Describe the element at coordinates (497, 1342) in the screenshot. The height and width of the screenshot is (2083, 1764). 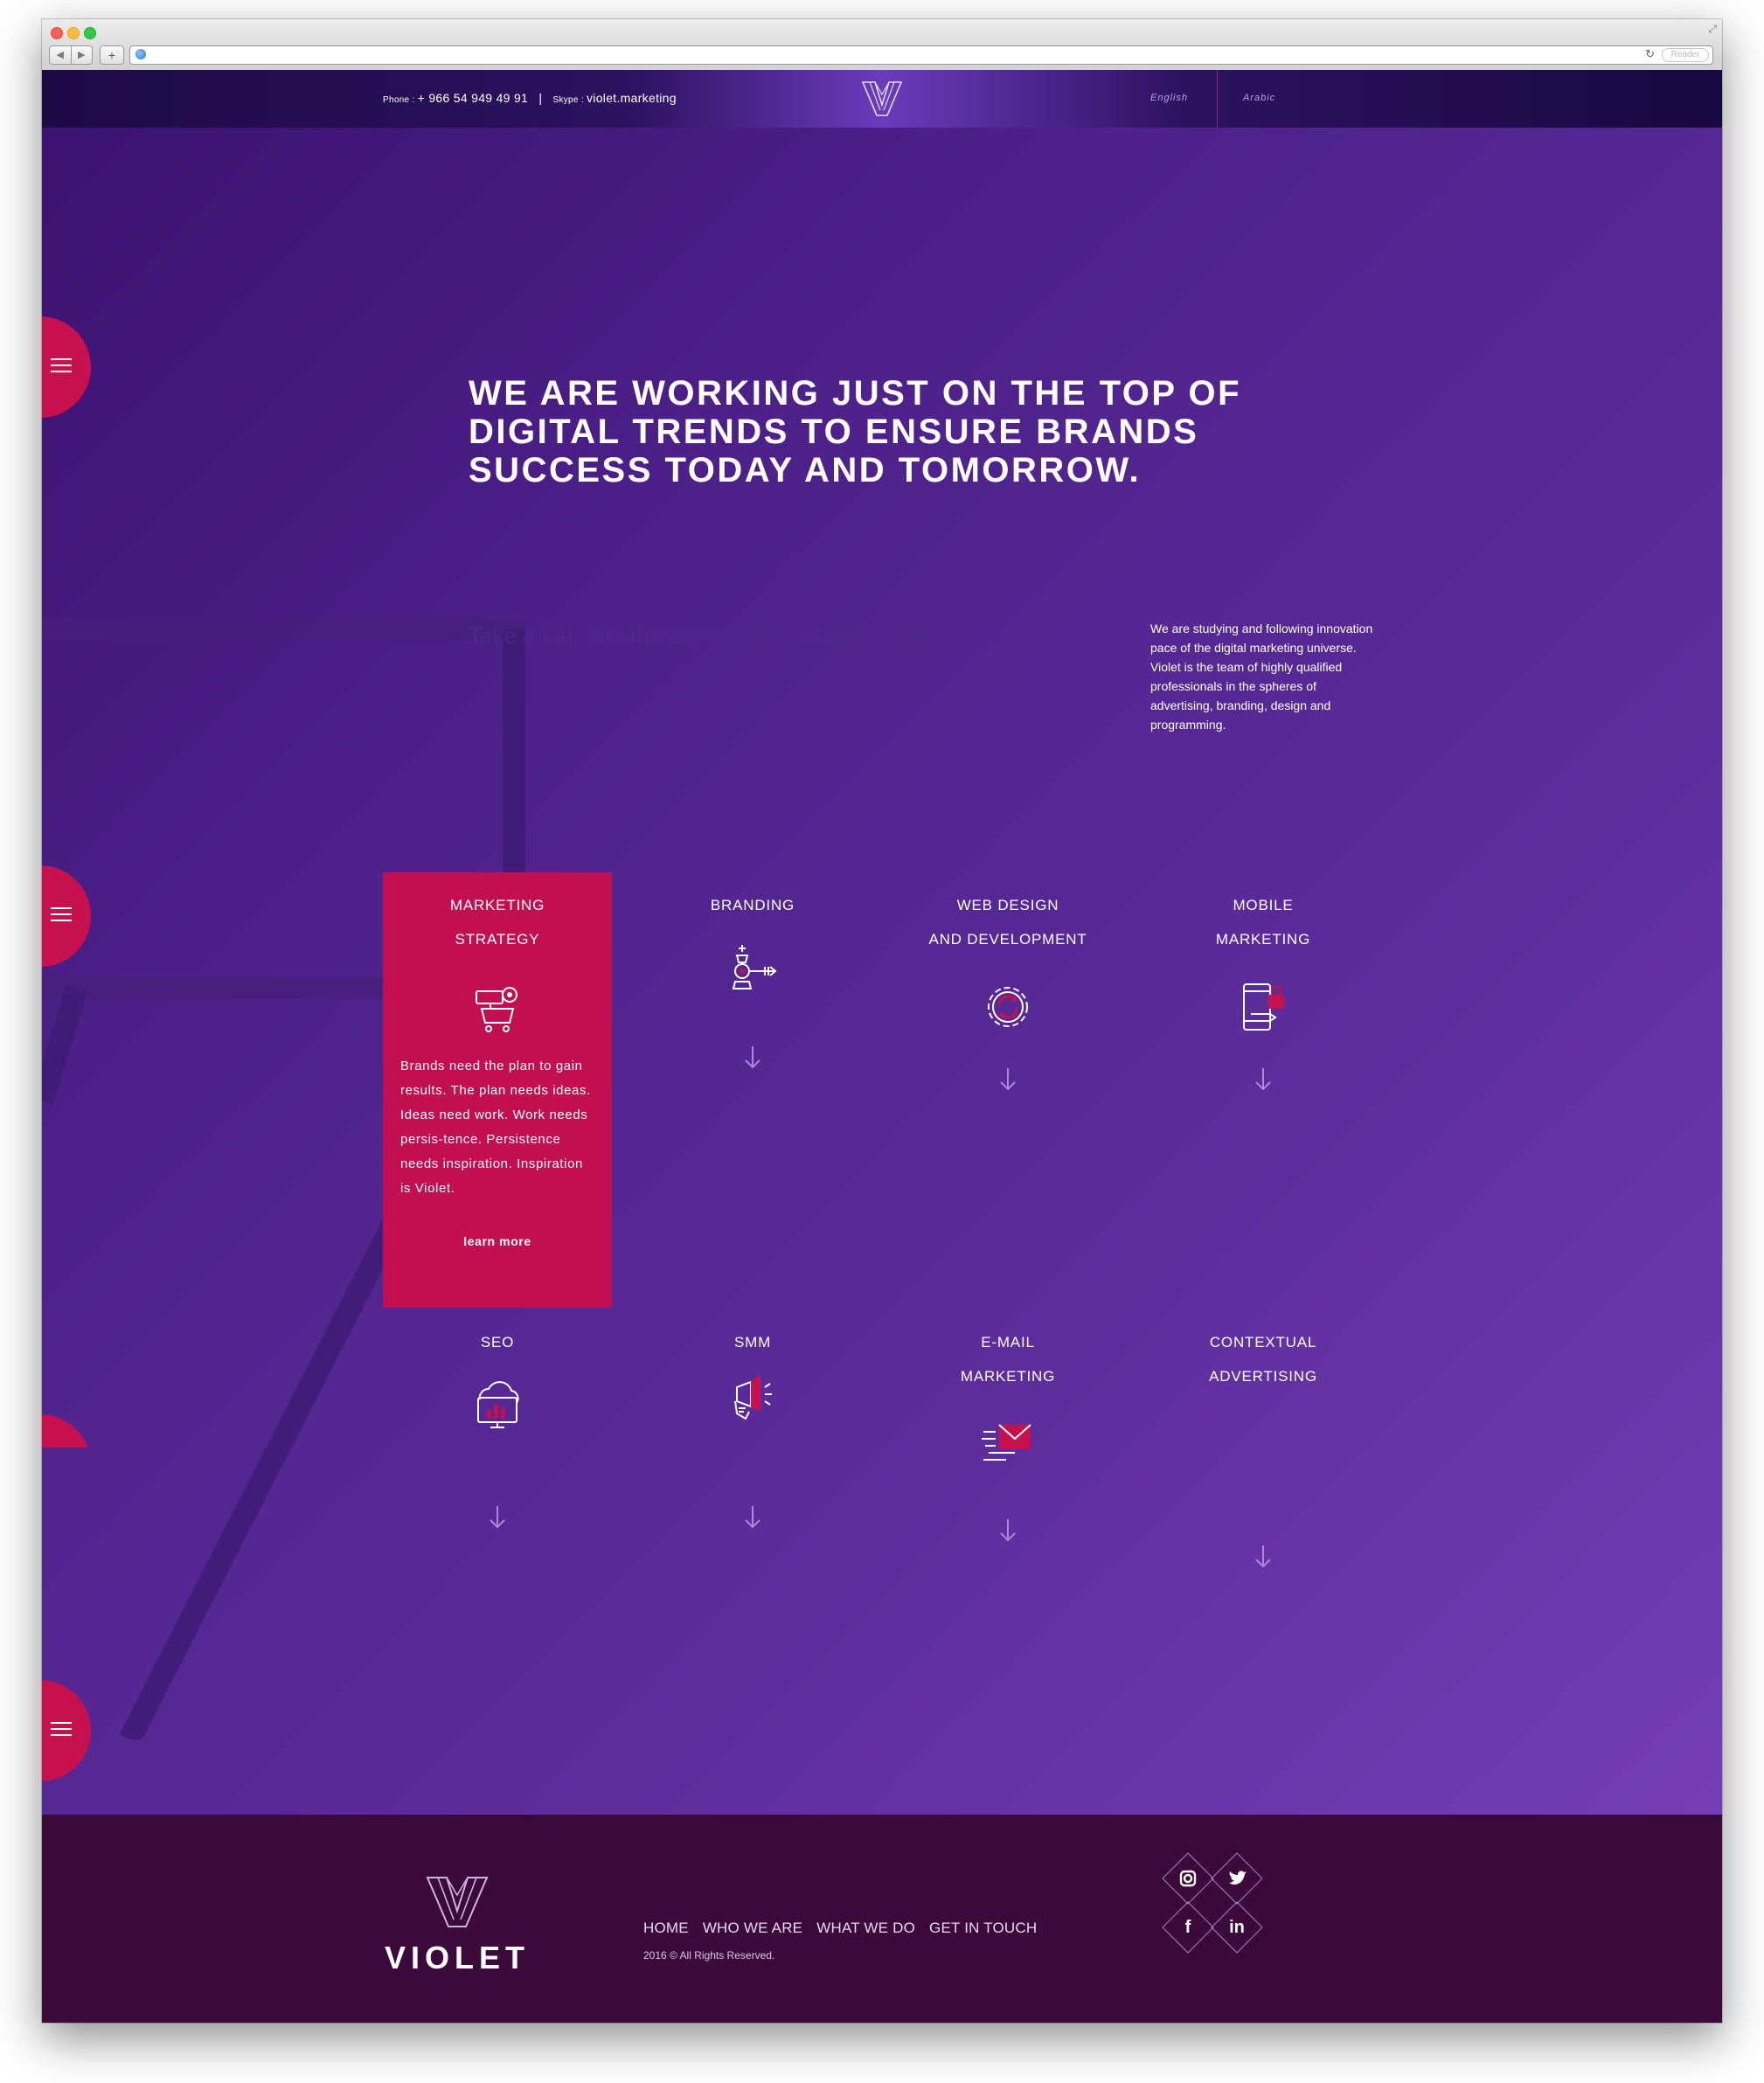
I see `service-title-line: SEO` at that location.